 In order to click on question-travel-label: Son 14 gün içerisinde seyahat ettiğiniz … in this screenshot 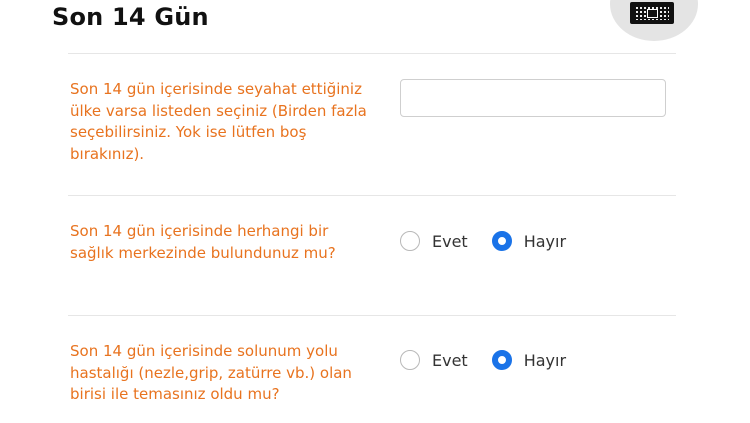, I will do `click(218, 121)`.